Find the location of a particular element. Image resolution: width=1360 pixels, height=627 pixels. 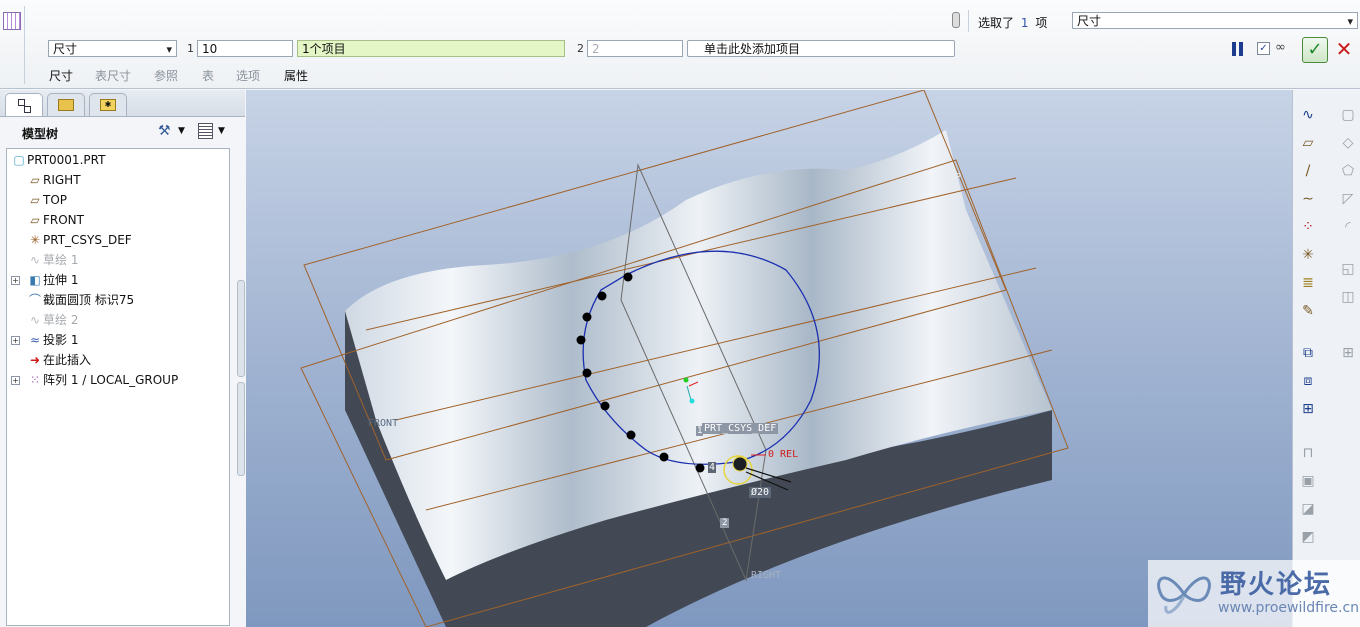

tree-item-section-dome: ⌒ 截面圆顶 标识75 is located at coordinates (80, 300).